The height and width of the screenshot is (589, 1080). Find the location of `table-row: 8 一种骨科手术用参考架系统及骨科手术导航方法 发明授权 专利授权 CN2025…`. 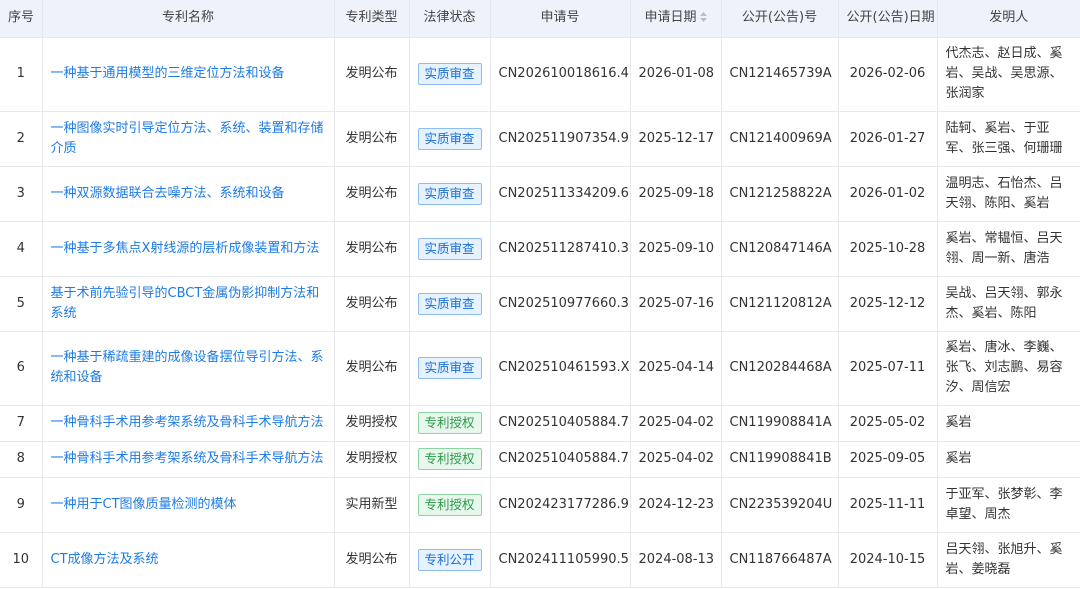

table-row: 8 一种骨科手术用参考架系统及骨科手术导航方法 发明授权 专利授权 CN2025… is located at coordinates (540, 459).